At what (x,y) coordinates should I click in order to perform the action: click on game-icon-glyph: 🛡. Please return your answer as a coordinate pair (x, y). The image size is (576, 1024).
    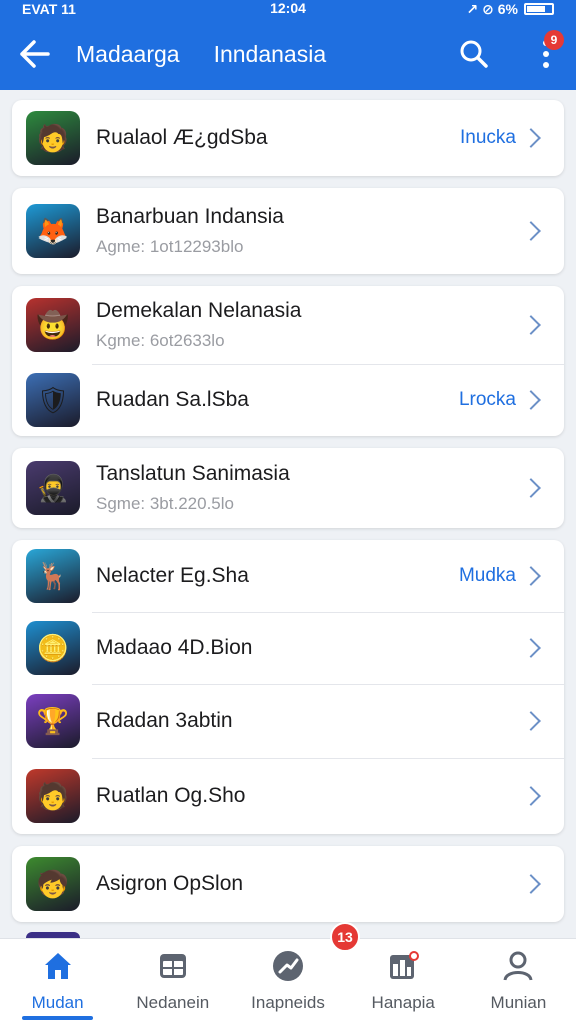
    Looking at the image, I should click on (53, 400).